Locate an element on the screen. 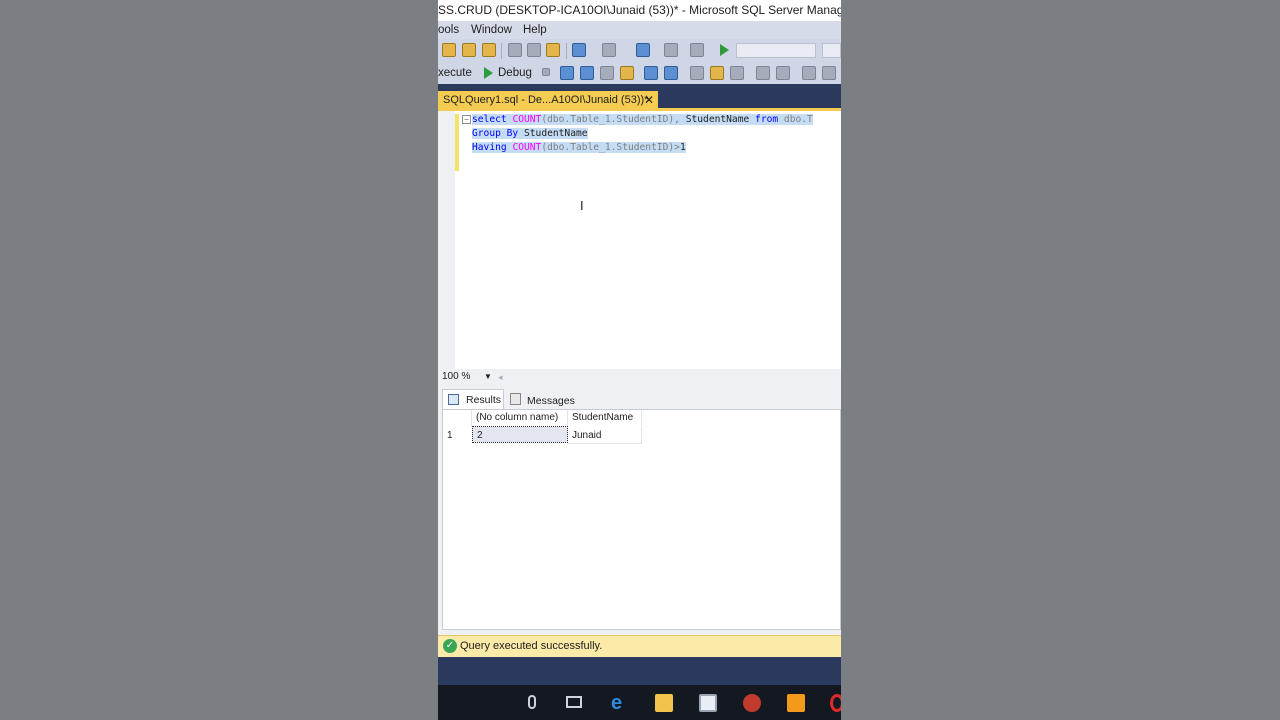 This screenshot has width=1280, height=720. tab-results: Results is located at coordinates (473, 399).